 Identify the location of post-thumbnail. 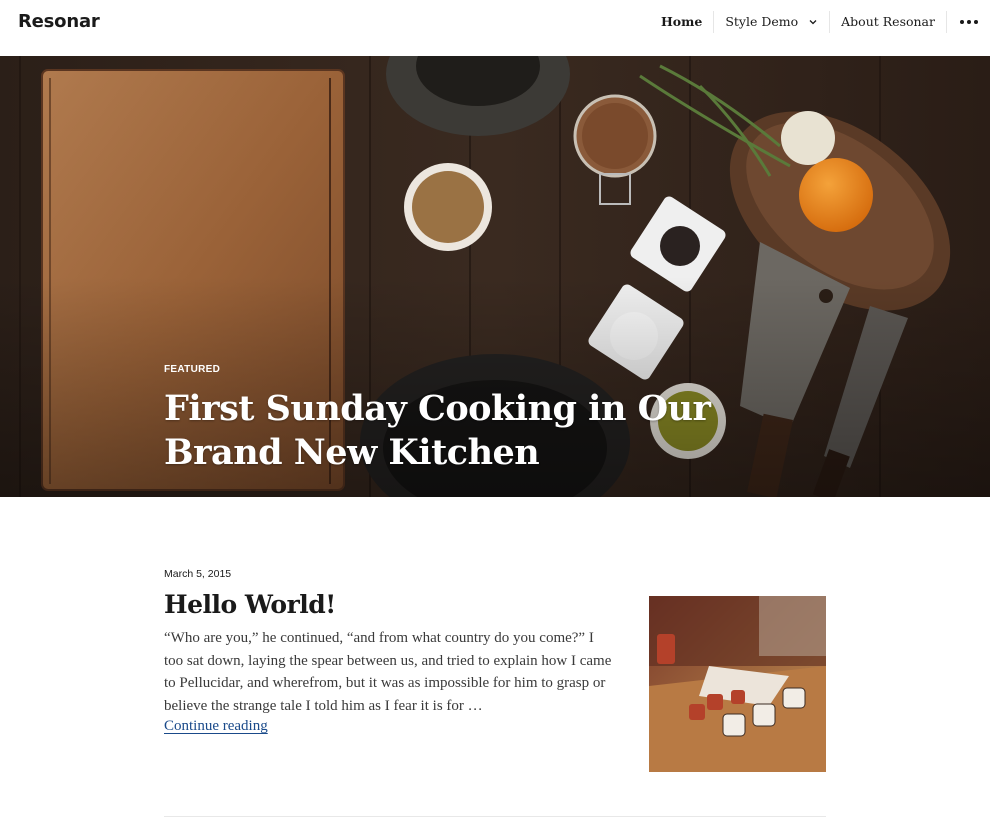
(737, 684).